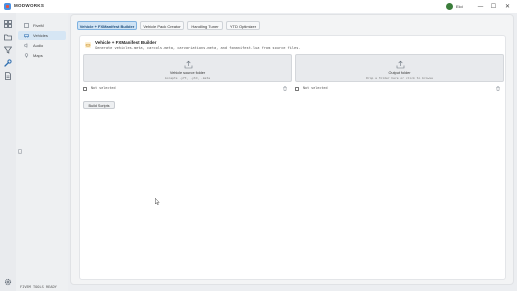  Describe the element at coordinates (157, 201) in the screenshot. I see `mouse-cursor-icon` at that location.